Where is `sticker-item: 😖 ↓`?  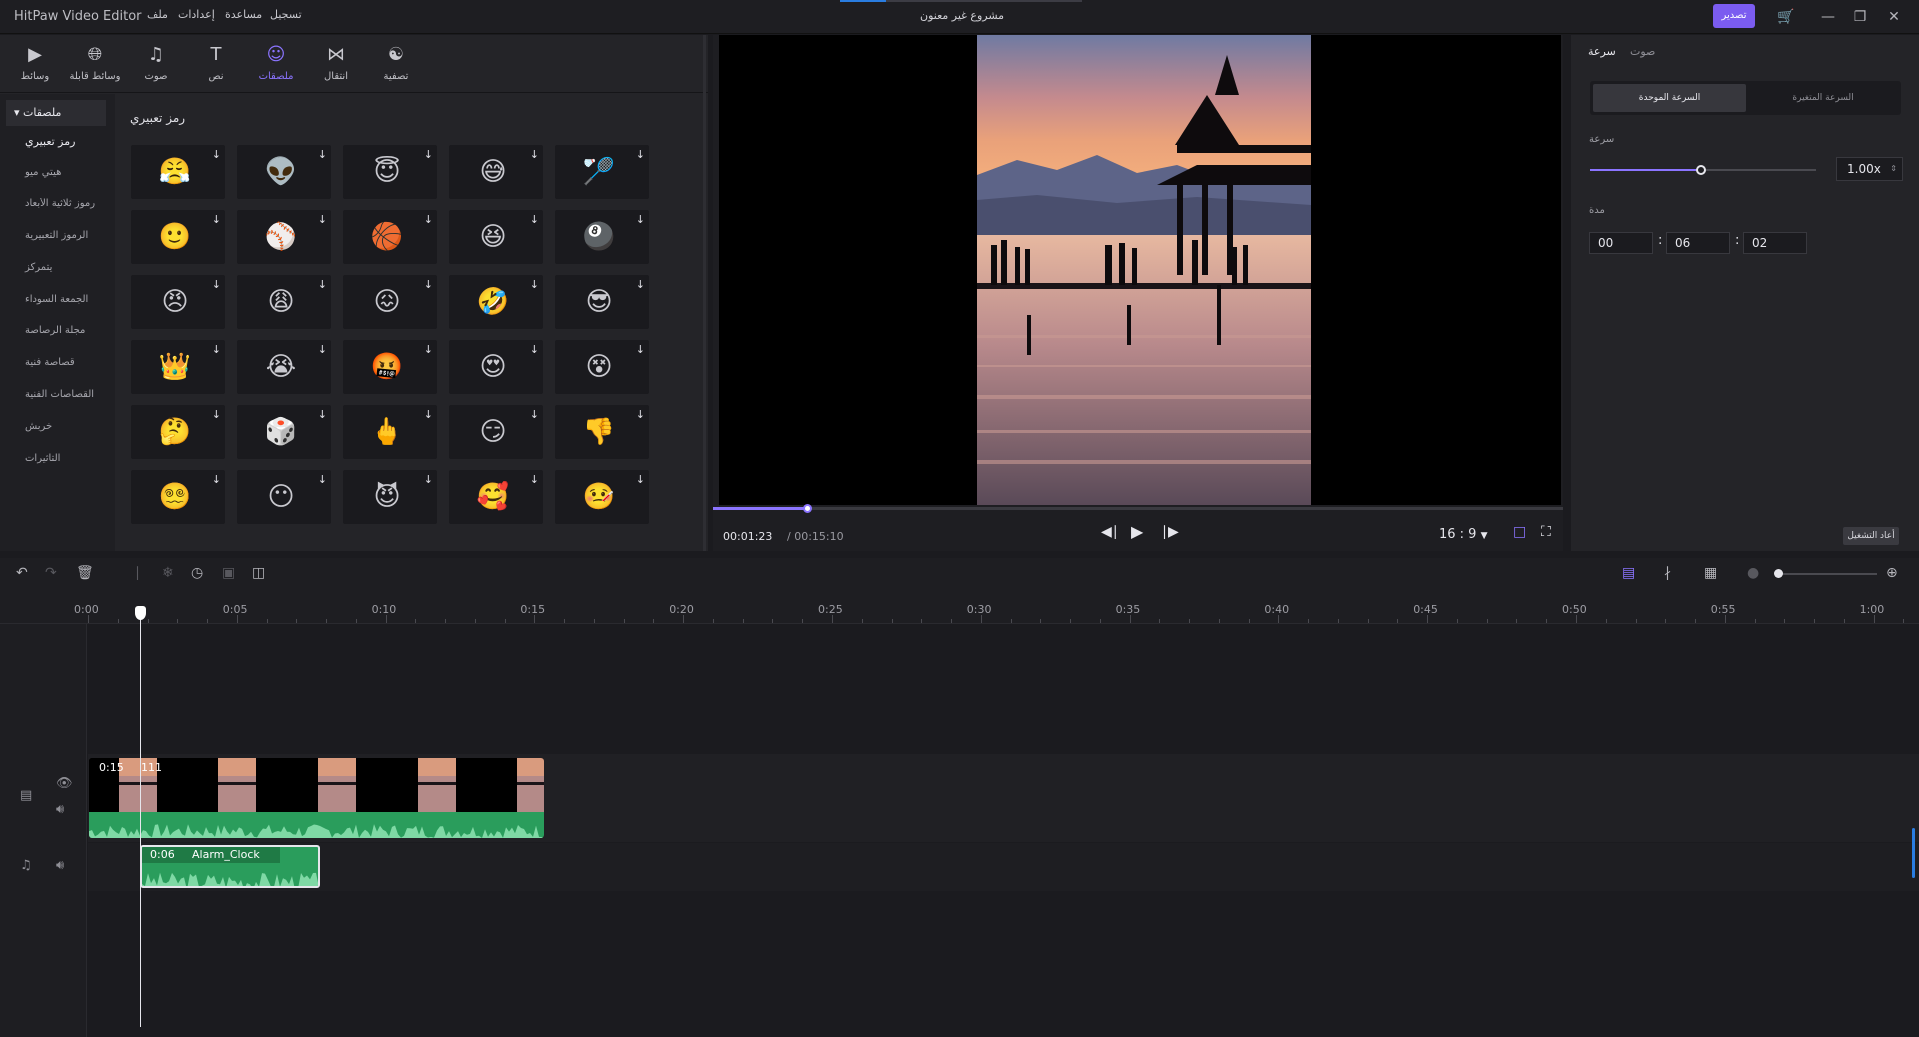
sticker-item: 😖 ↓ is located at coordinates (390, 302).